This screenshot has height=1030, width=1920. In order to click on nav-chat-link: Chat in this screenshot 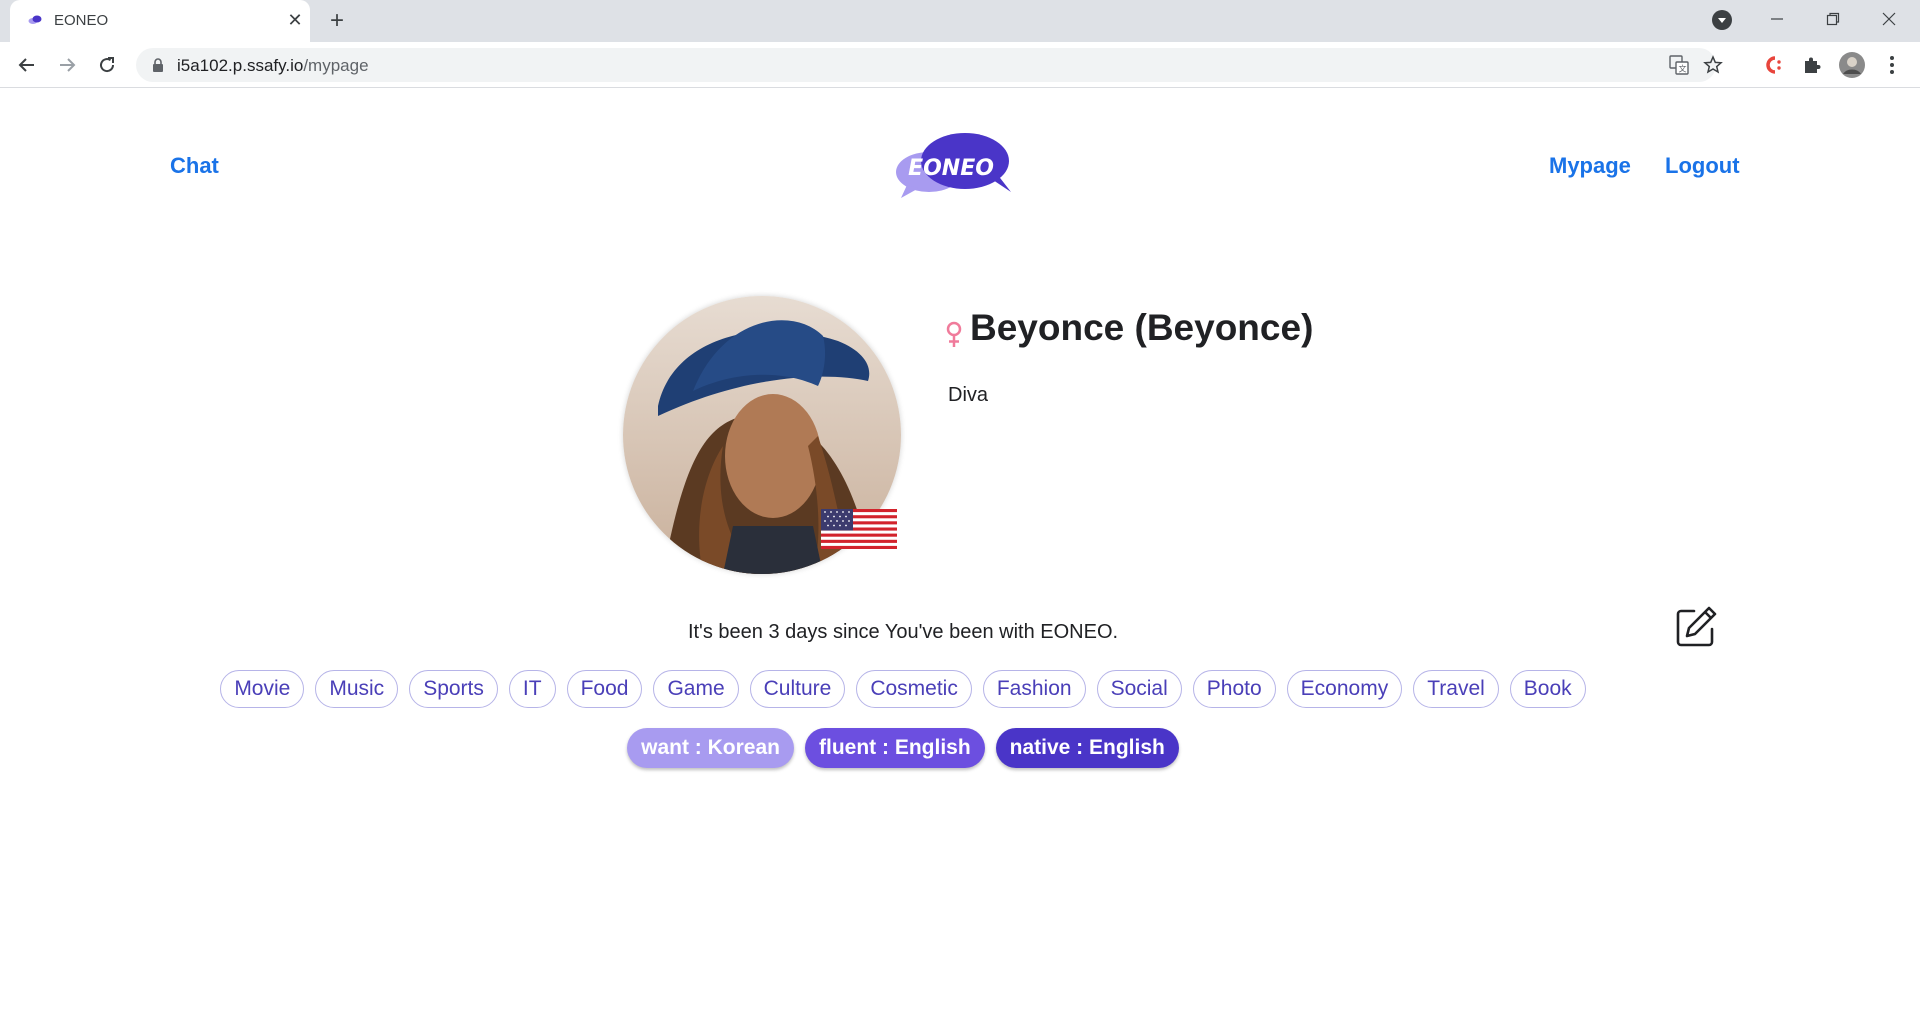, I will do `click(194, 166)`.